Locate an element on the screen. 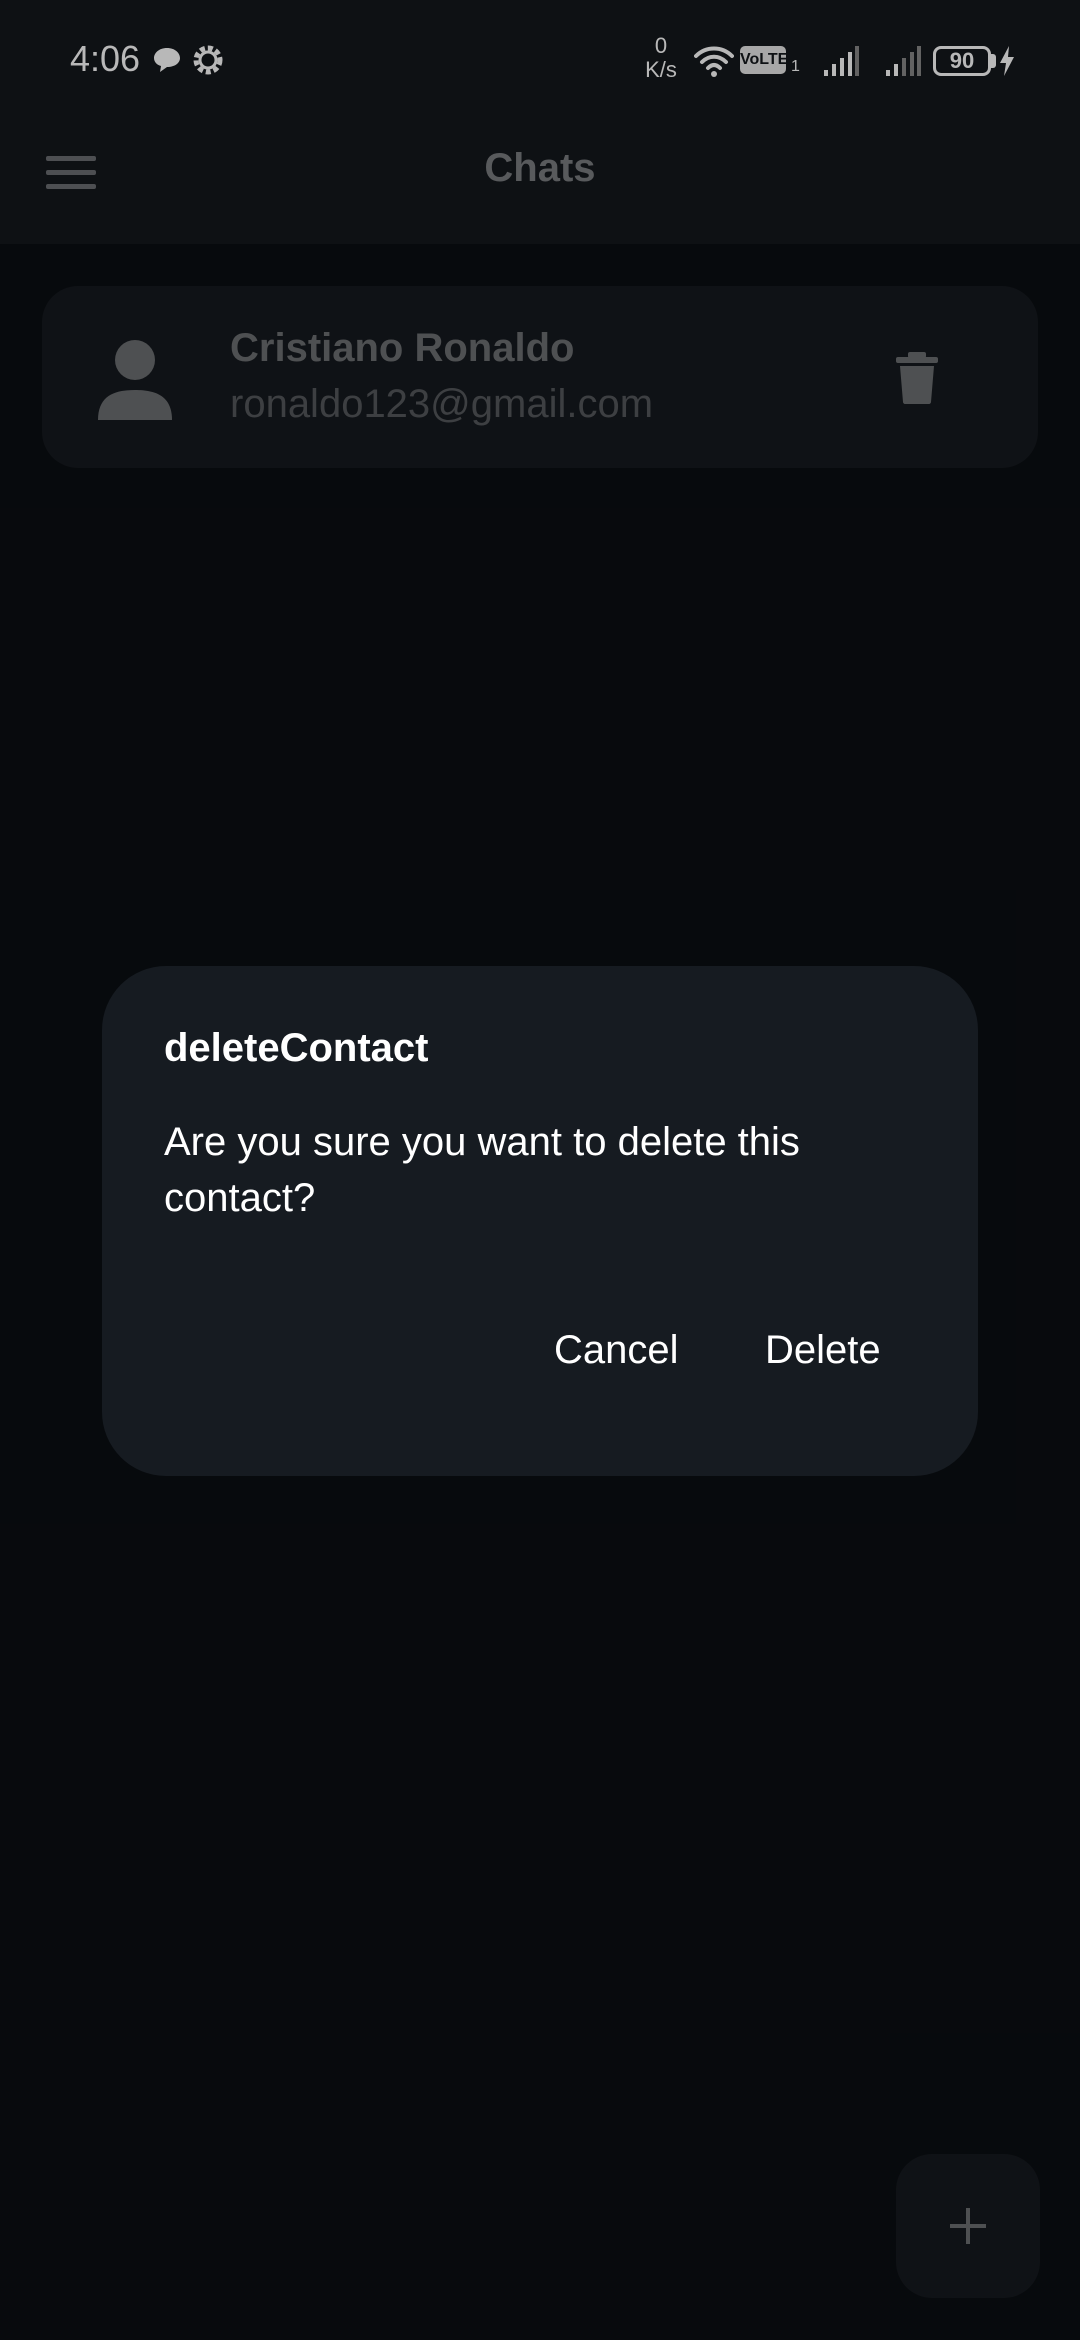 The height and width of the screenshot is (2340, 1080). delete-button: Delete is located at coordinates (823, 1350).